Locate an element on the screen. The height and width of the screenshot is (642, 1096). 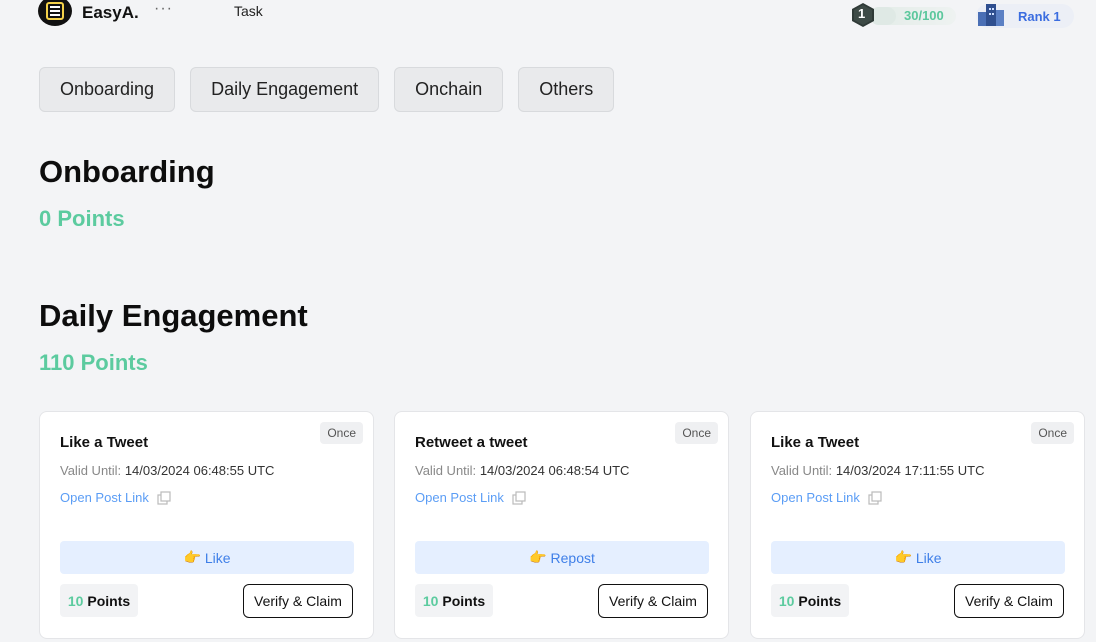
valid-until: Valid Until: 14/03/2024 17:11:55 UTC is located at coordinates (877, 470).